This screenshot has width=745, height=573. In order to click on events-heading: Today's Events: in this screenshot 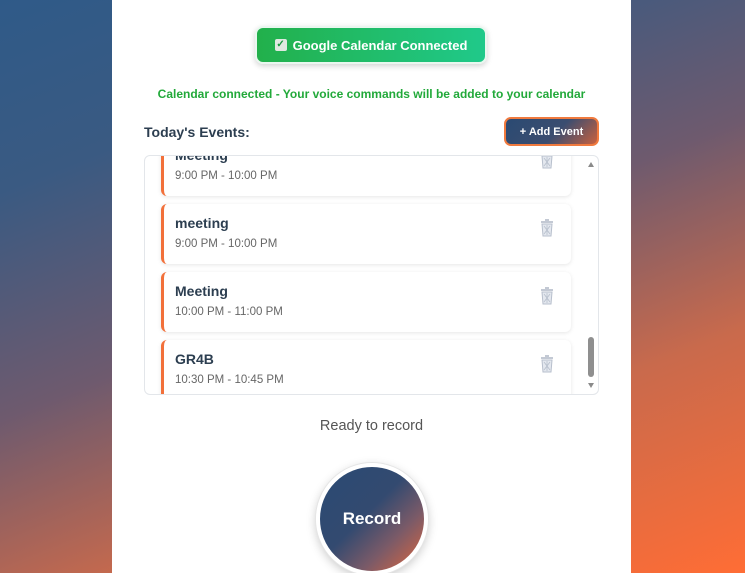, I will do `click(197, 132)`.